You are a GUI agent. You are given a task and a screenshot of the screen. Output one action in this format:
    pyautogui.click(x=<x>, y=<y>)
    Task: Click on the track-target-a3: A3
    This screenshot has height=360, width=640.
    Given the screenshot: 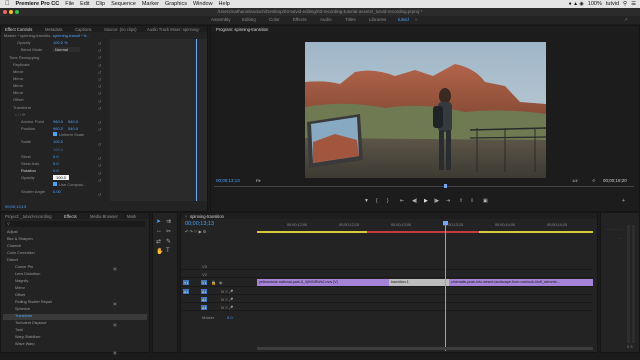 What is the action you would take?
    pyautogui.click(x=204, y=307)
    